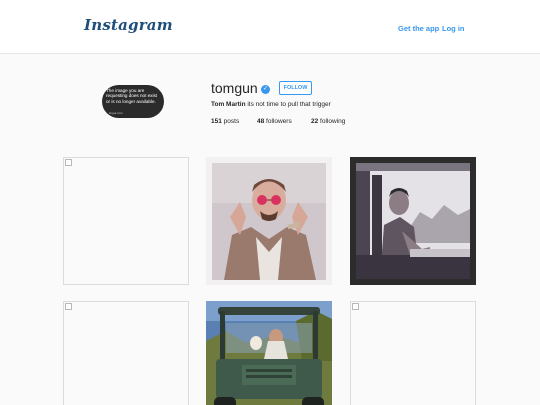 This screenshot has height=405, width=540. What do you see at coordinates (270, 27) in the screenshot?
I see `top-navigation-bar: Instagram Get the app Log in` at bounding box center [270, 27].